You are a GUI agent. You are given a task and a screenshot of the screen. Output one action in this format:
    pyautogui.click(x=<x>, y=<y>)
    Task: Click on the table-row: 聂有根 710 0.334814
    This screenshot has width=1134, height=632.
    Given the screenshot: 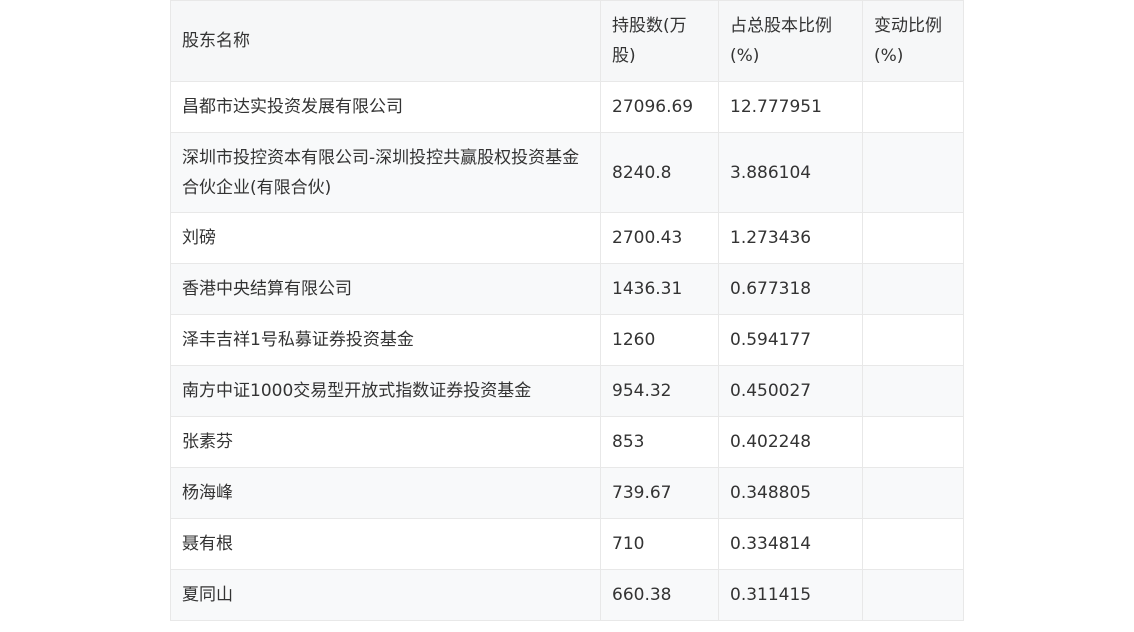 What is the action you would take?
    pyautogui.click(x=567, y=544)
    